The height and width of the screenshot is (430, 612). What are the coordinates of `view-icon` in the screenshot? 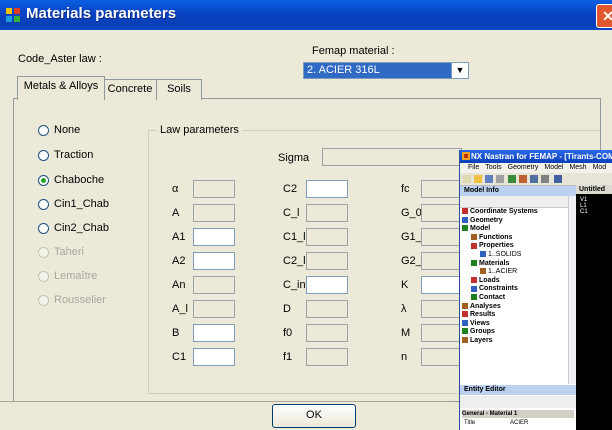 It's located at (534, 179).